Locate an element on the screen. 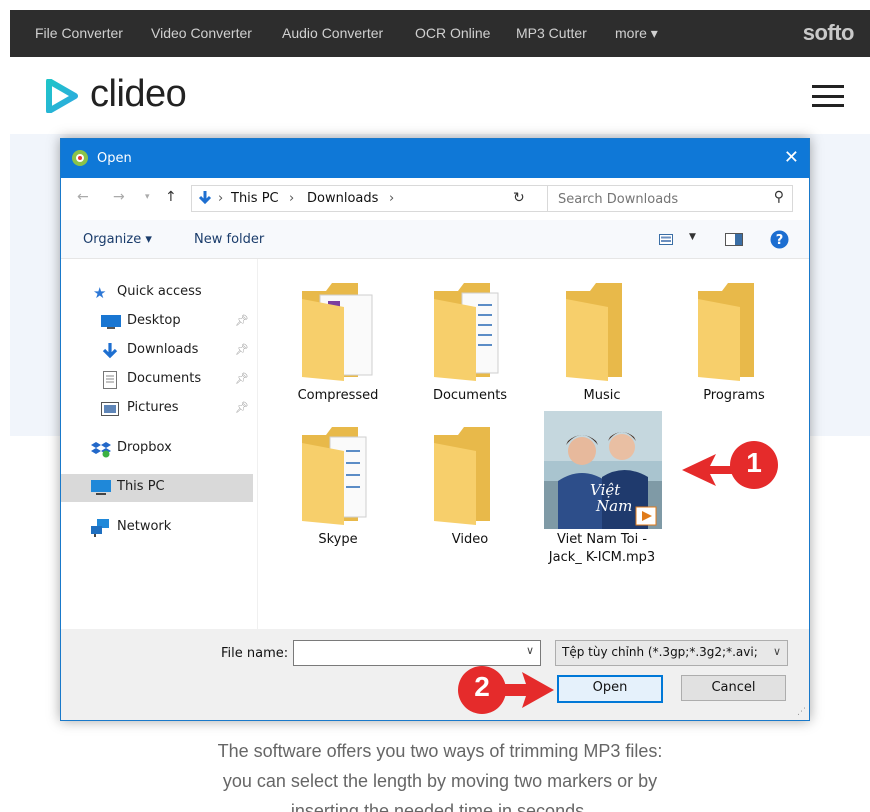  hamburger-menu-icon is located at coordinates (828, 96).